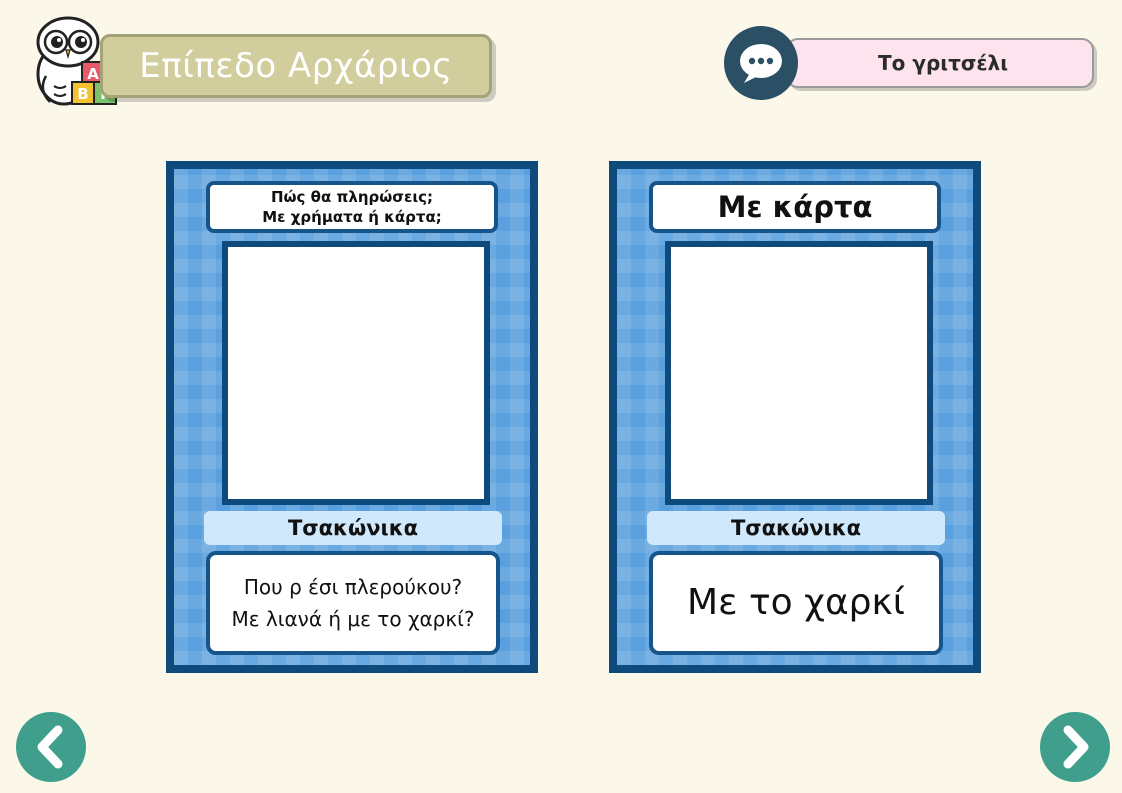  I want to click on answer-translation: Με το χαρκί, so click(796, 602).